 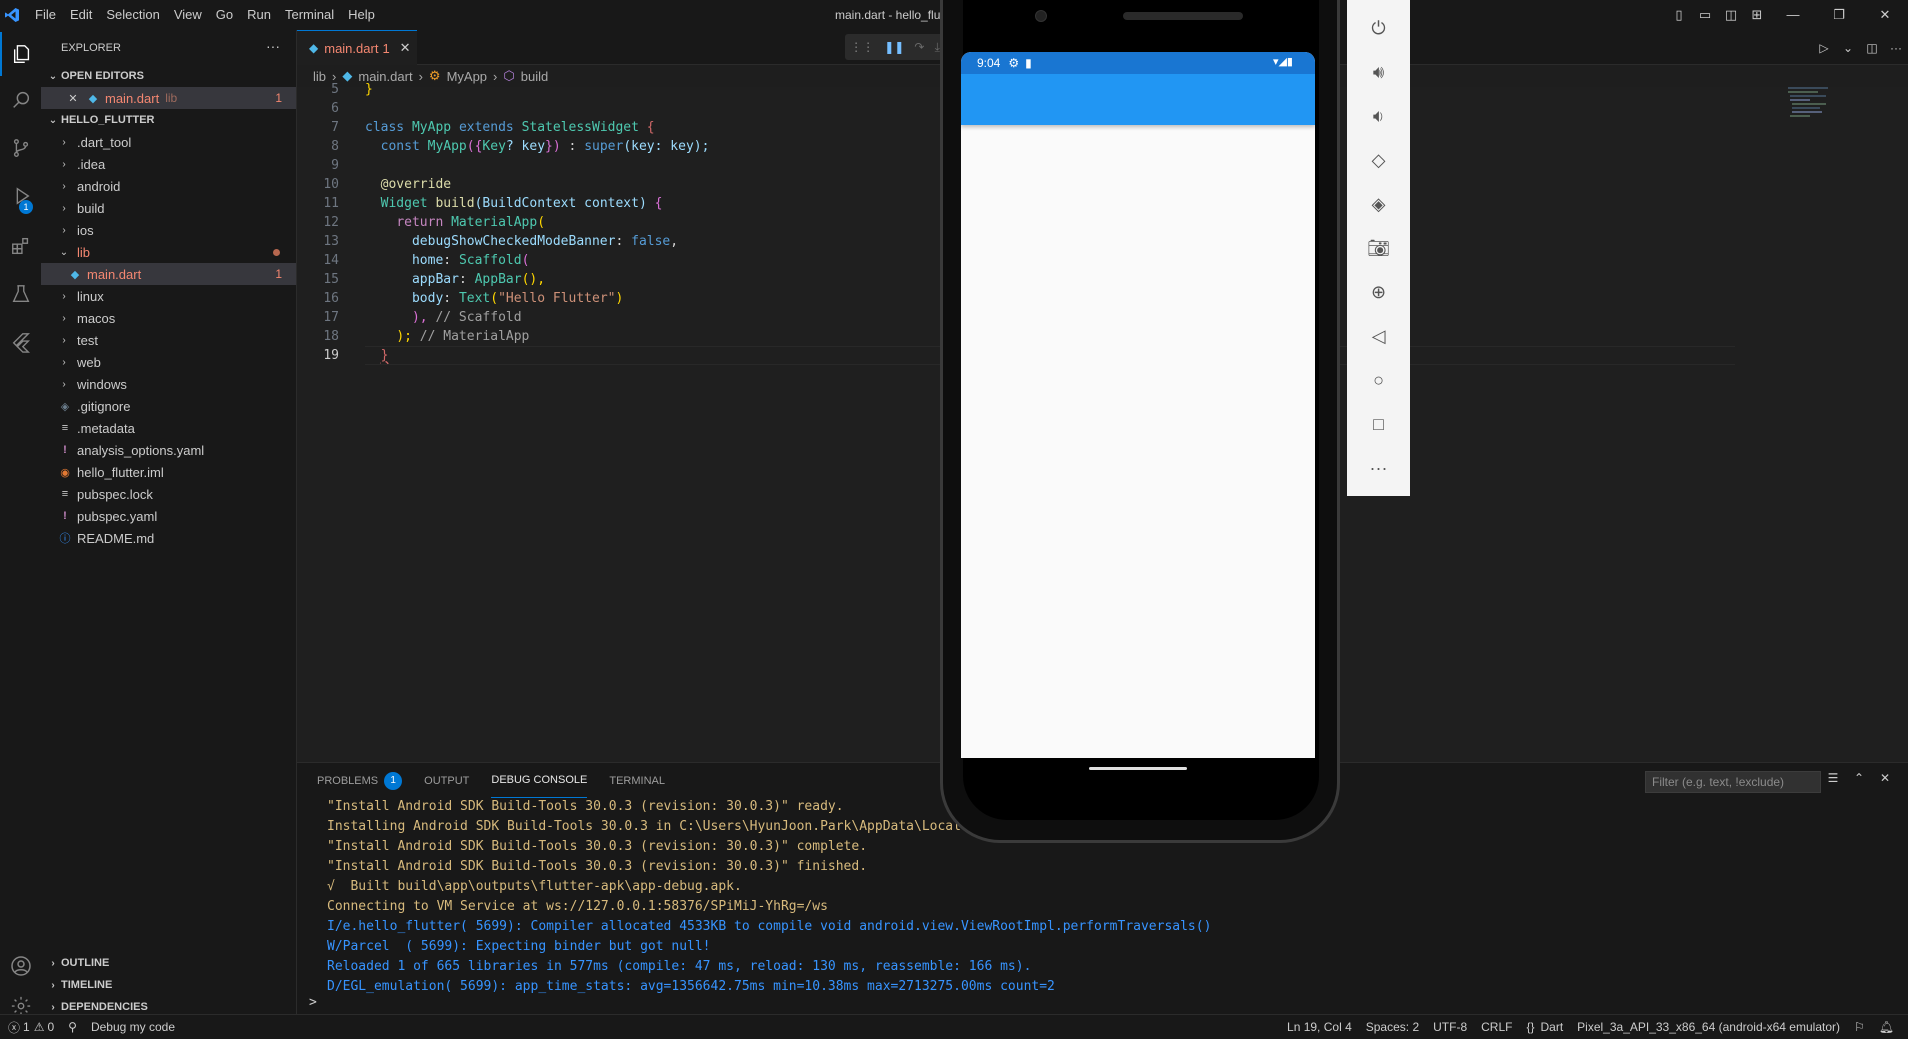 What do you see at coordinates (467, 76) in the screenshot?
I see `breadcrumb-class: MyApp` at bounding box center [467, 76].